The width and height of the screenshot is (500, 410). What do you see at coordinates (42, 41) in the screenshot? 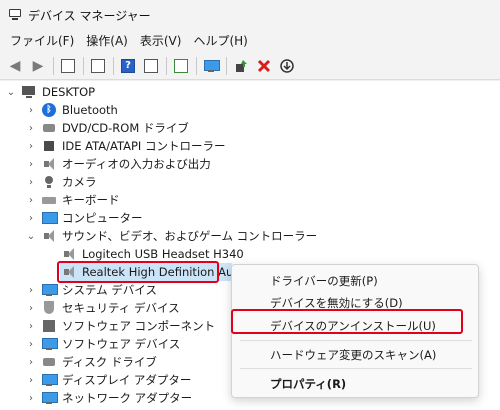
I see `menu-file: ファイル(F)` at bounding box center [42, 41].